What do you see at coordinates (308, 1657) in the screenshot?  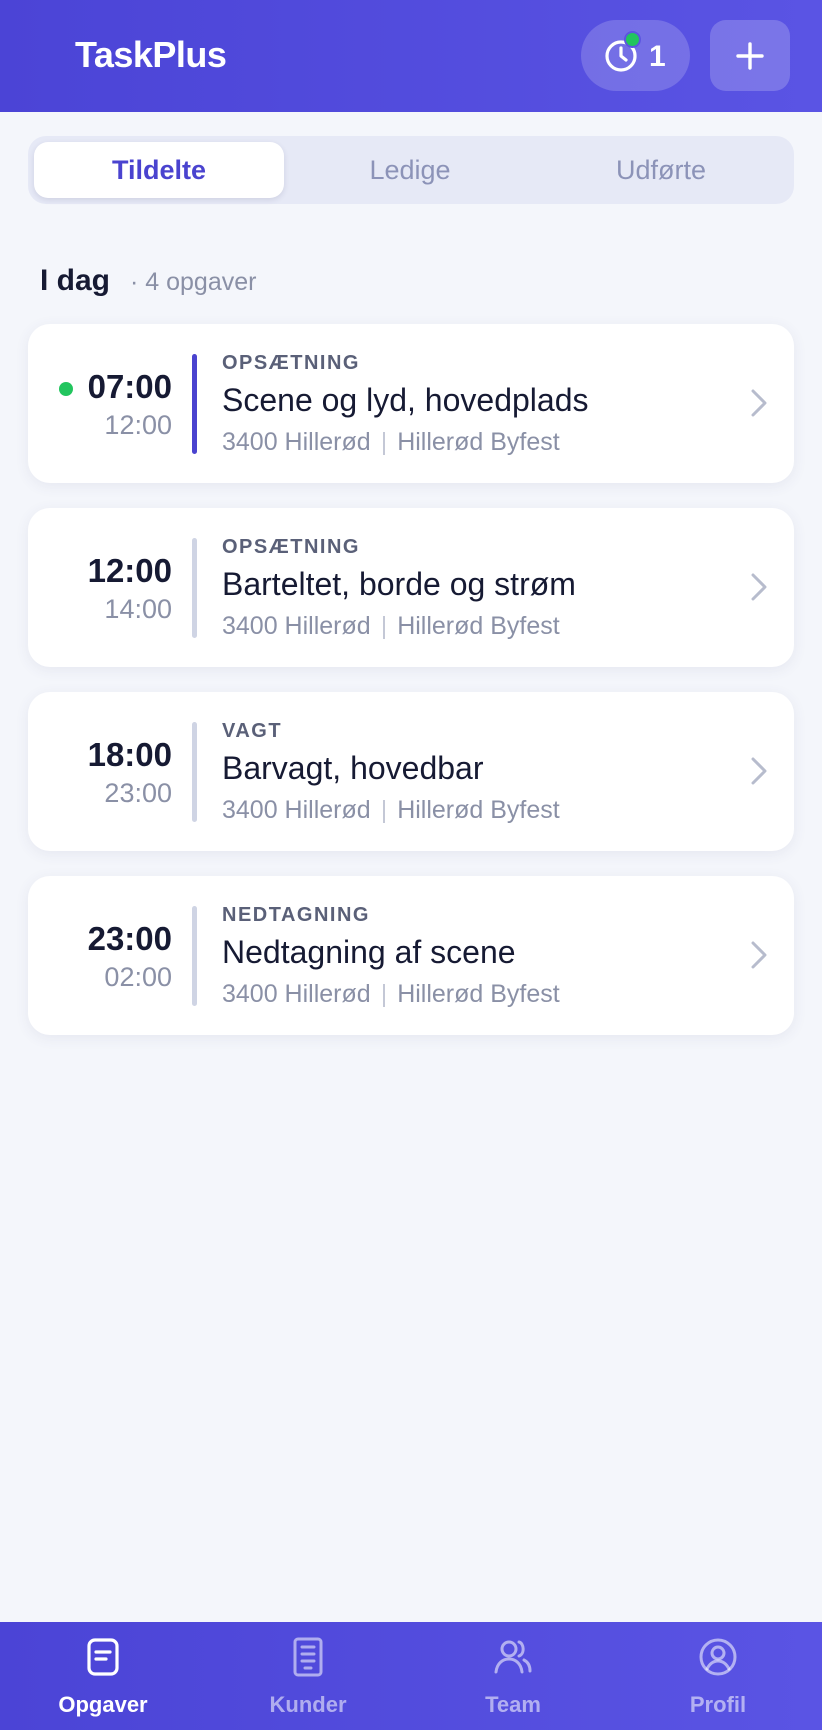 I see `building-icon` at bounding box center [308, 1657].